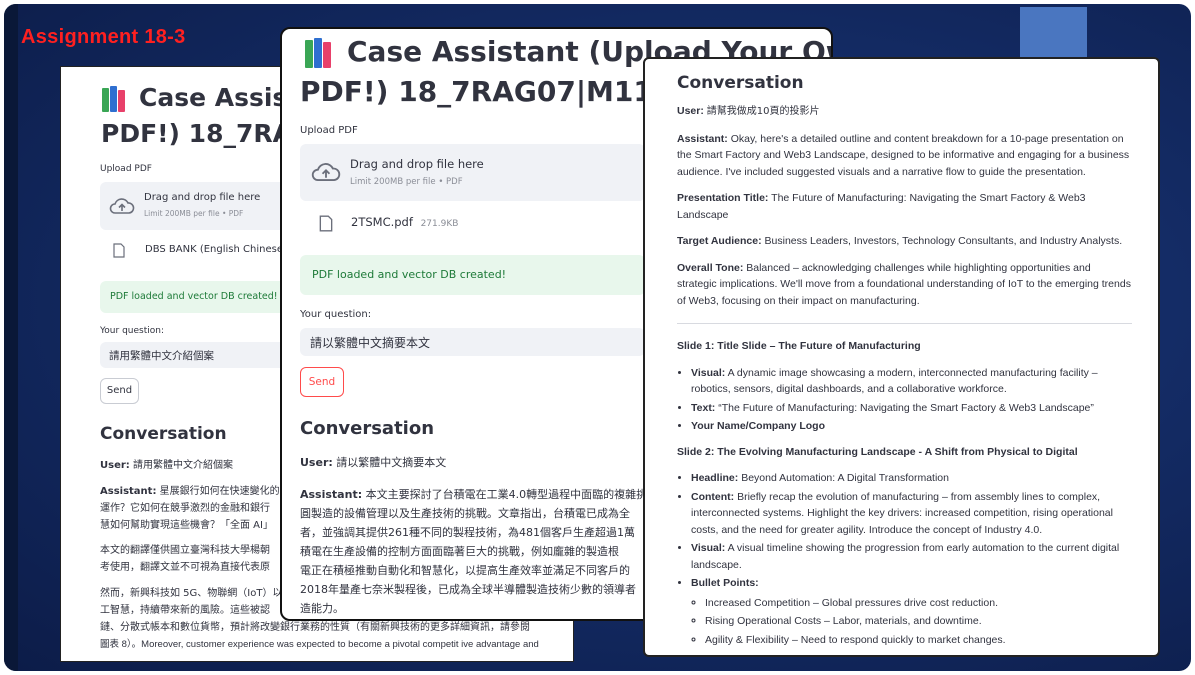 The height and width of the screenshot is (675, 1195). I want to click on question-value: 請用繁體中文介紹個案, so click(161, 356).